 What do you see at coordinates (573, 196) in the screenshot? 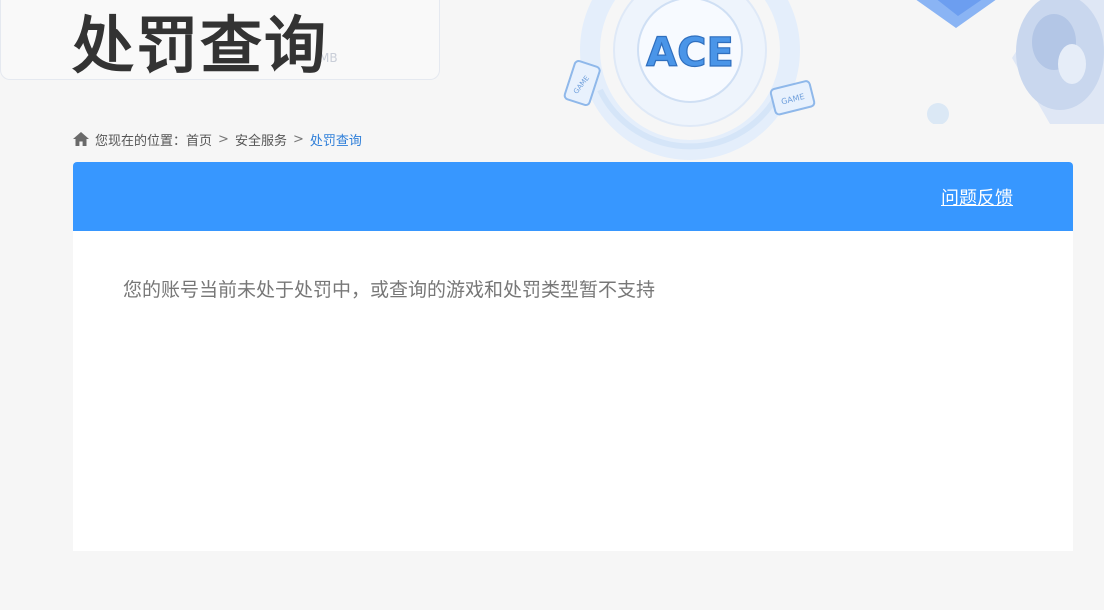
I see `panel-header: 问题反馈` at bounding box center [573, 196].